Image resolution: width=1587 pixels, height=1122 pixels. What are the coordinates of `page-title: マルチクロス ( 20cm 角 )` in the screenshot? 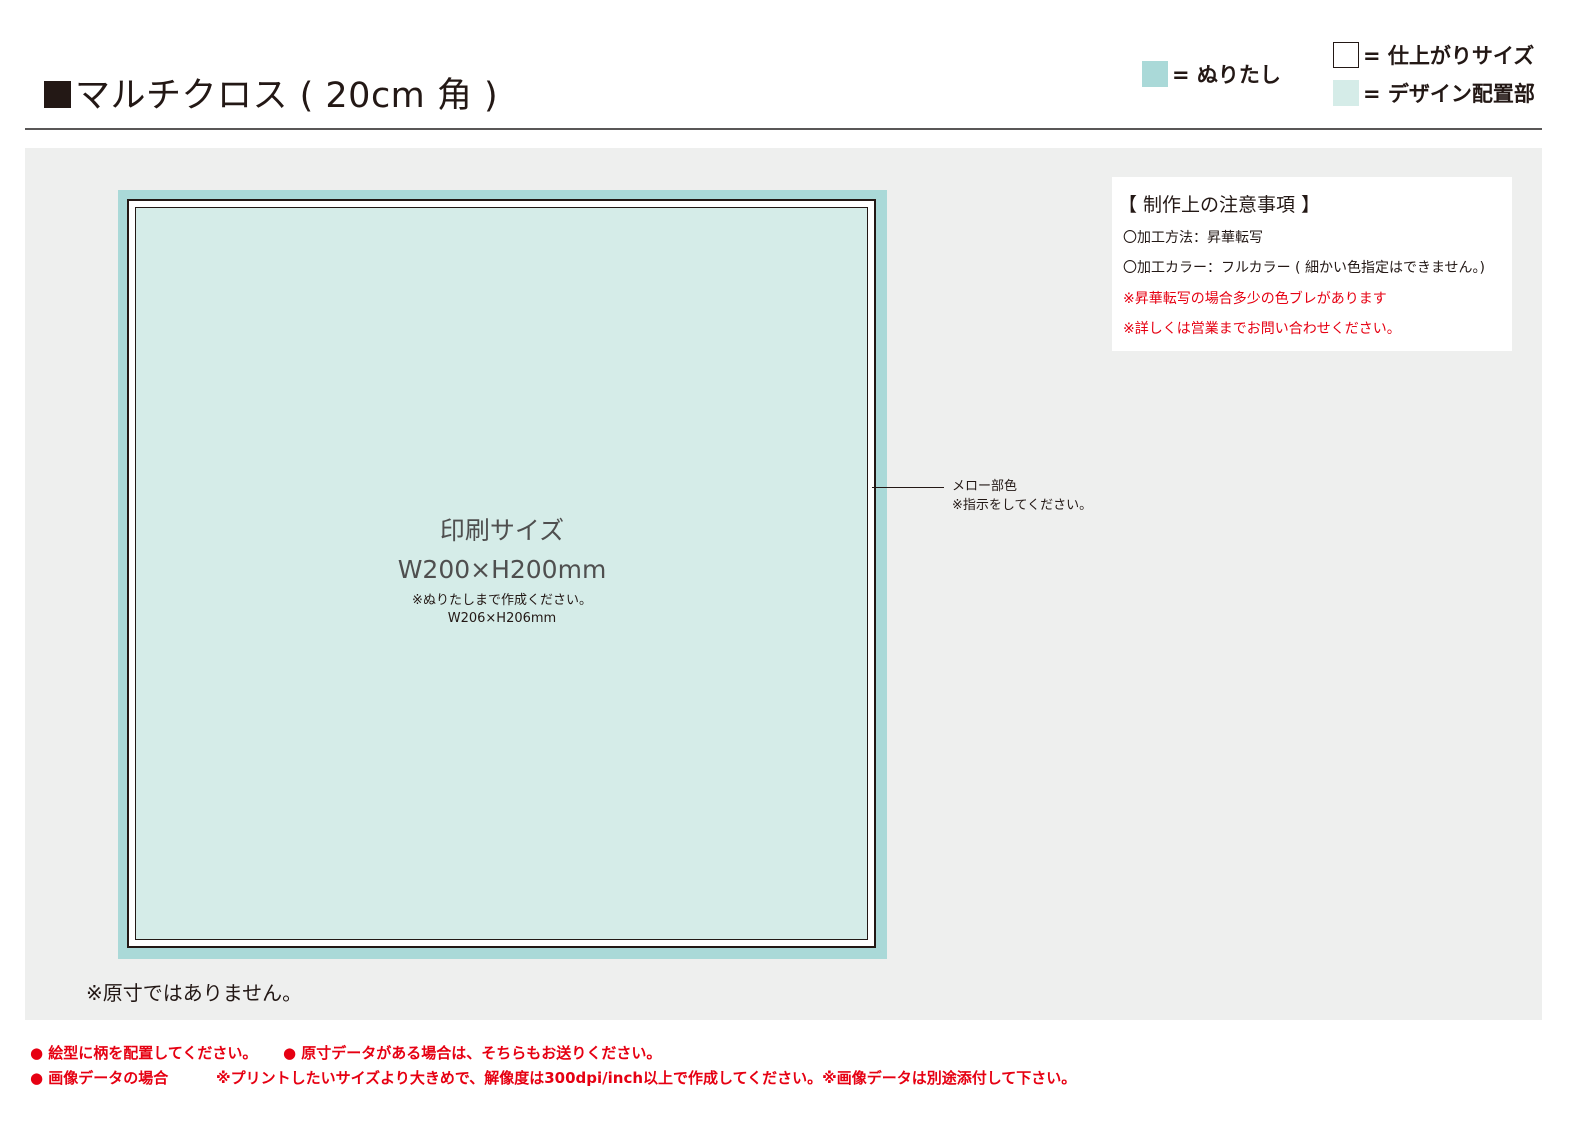 It's located at (271, 96).